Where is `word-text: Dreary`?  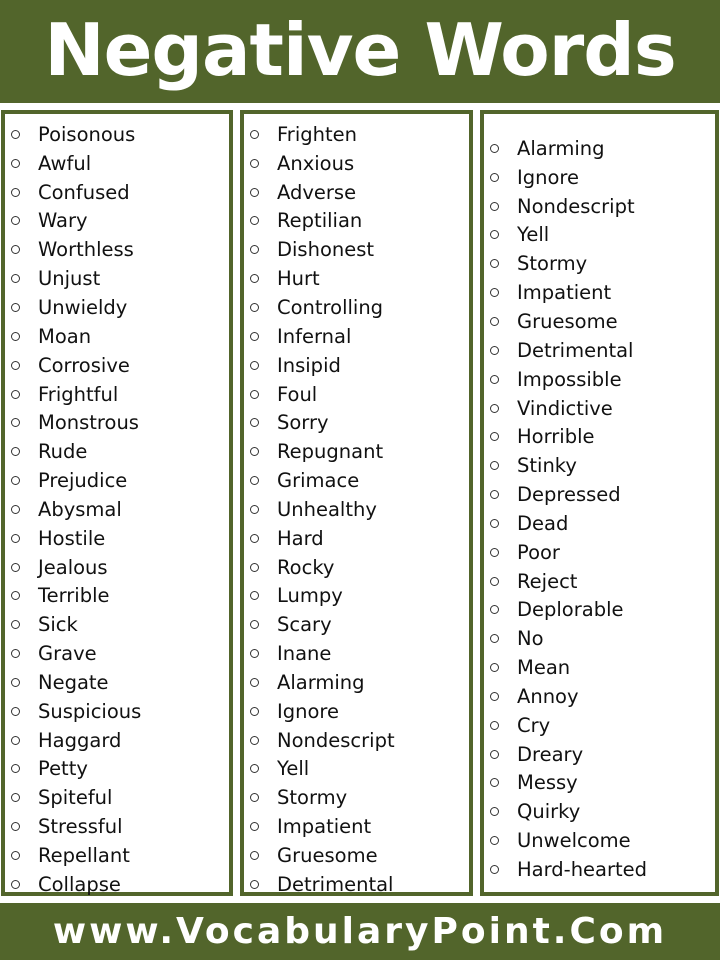
word-text: Dreary is located at coordinates (550, 754).